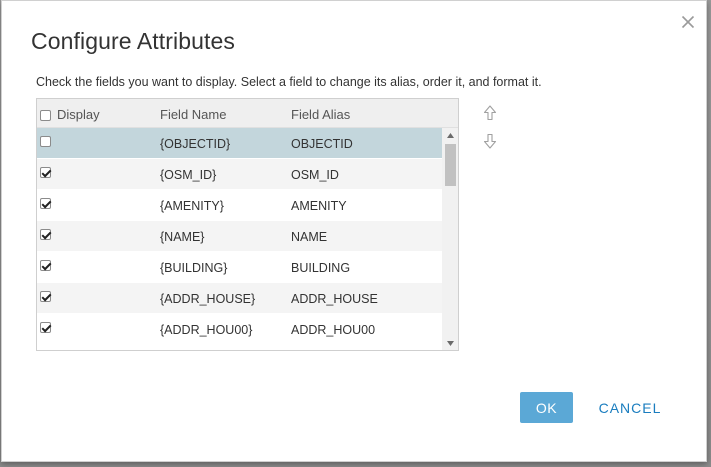 The height and width of the screenshot is (467, 711). Describe the element at coordinates (688, 22) in the screenshot. I see `close-icon` at that location.